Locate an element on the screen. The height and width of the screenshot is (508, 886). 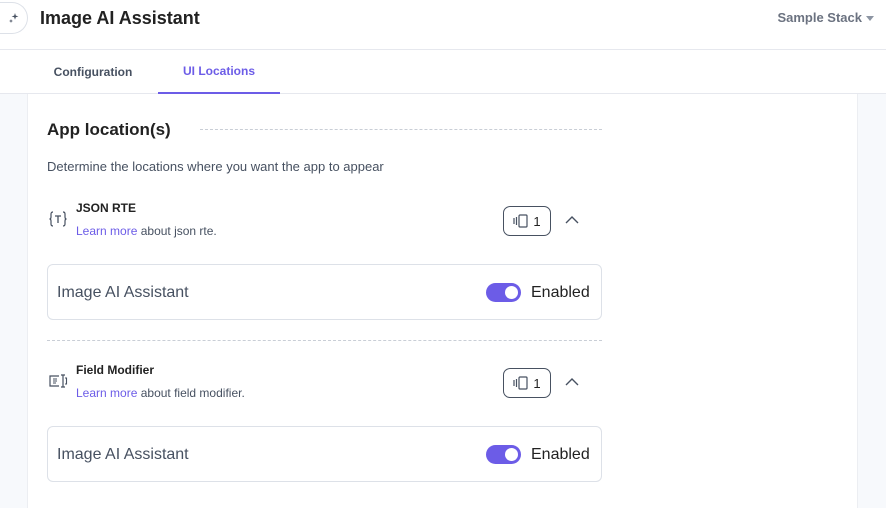
location-subtitle: Learn more about json rte. is located at coordinates (146, 231).